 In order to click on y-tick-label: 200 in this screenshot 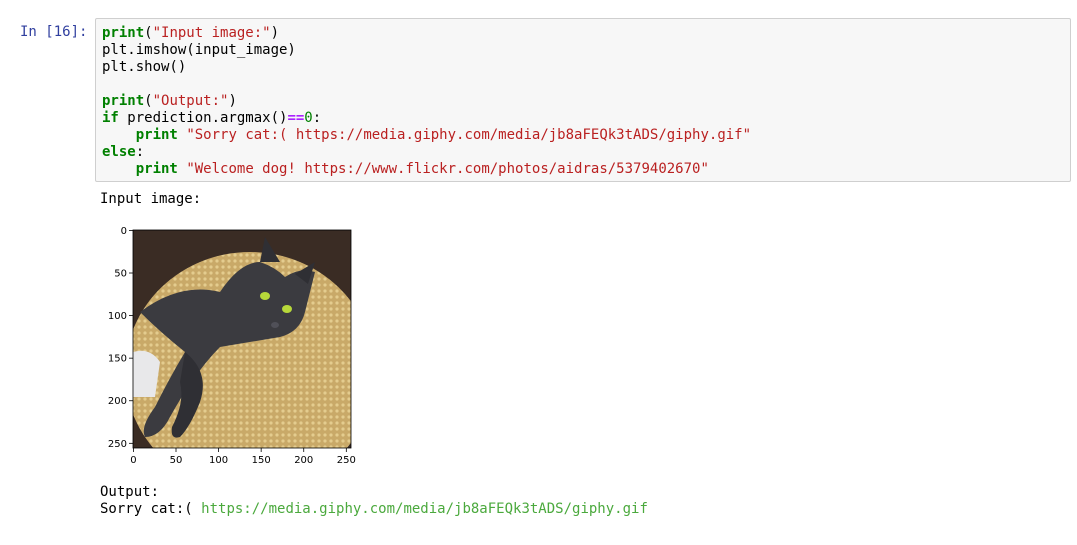, I will do `click(117, 401)`.